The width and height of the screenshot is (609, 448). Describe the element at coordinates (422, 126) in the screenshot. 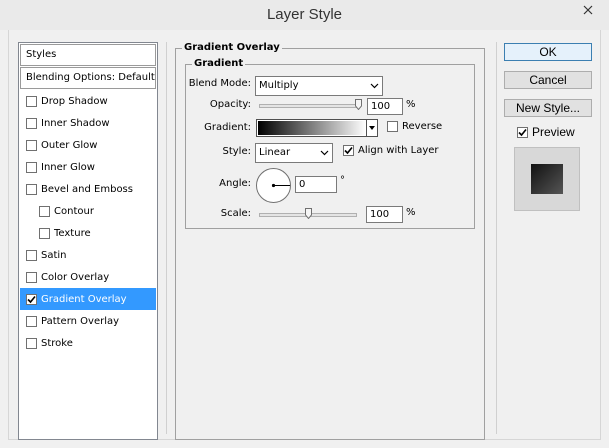

I see `reverse-label: Reverse` at that location.